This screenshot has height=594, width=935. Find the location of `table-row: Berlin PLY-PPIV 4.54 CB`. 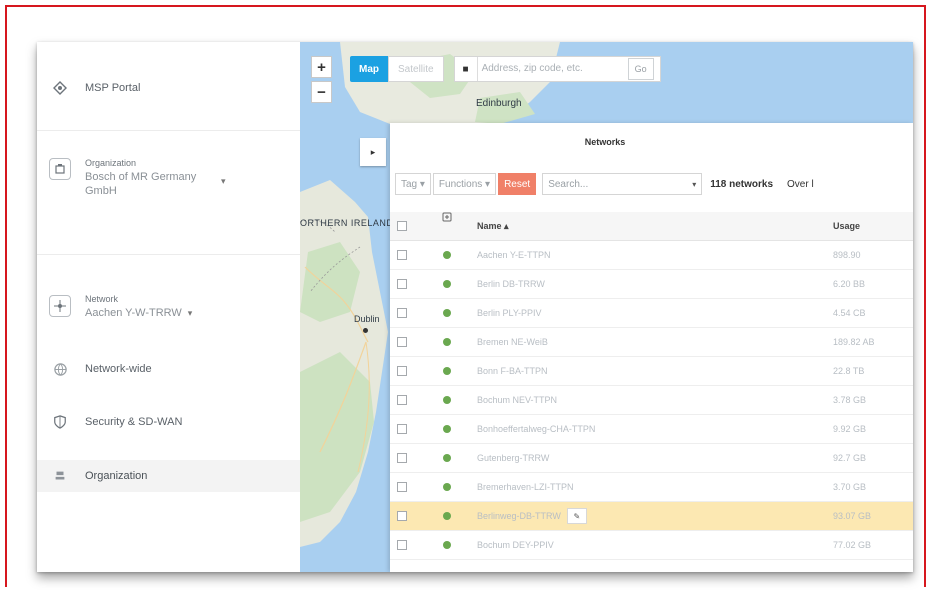

table-row: Berlin PLY-PPIV 4.54 CB is located at coordinates (651, 313).